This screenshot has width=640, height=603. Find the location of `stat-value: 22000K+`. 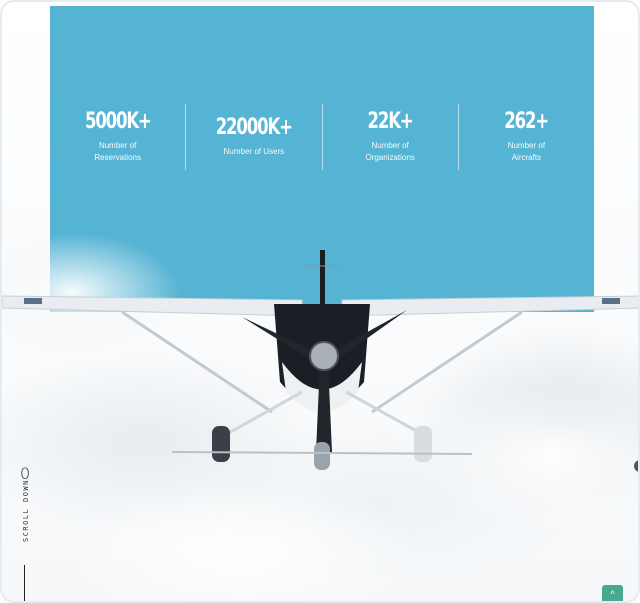

stat-value: 22000K+ is located at coordinates (254, 127).